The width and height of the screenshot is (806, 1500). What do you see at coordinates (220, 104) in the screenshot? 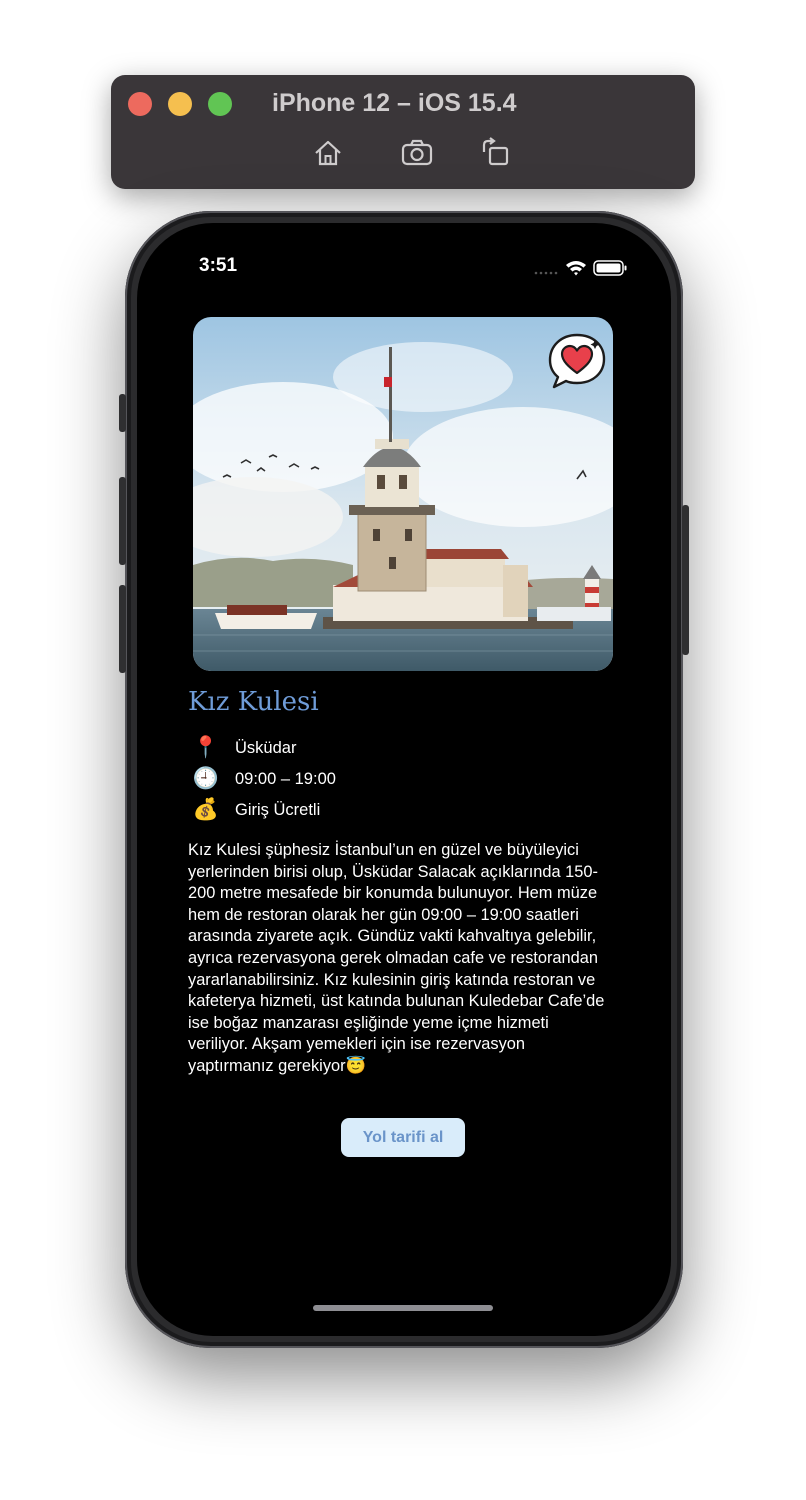
I see `zoom-window-button` at bounding box center [220, 104].